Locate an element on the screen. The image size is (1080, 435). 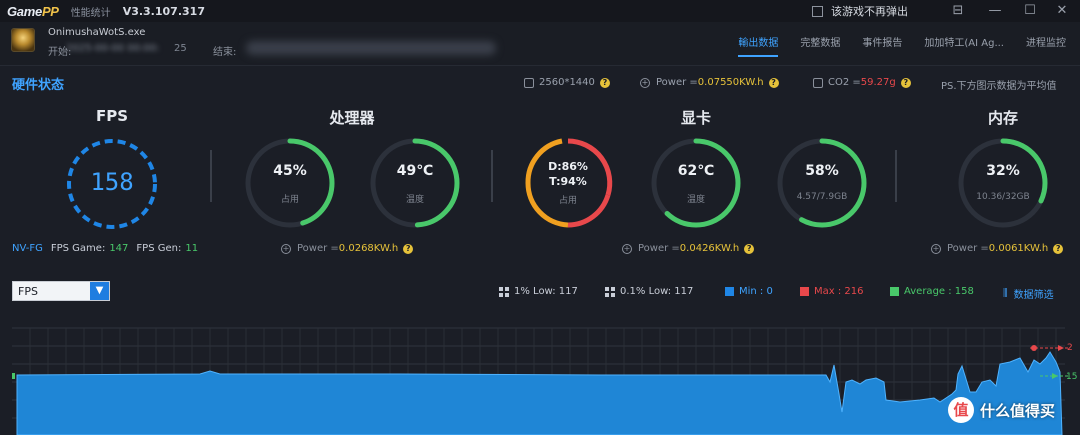
tab-full-data: 完整数据 is located at coordinates (820, 45).